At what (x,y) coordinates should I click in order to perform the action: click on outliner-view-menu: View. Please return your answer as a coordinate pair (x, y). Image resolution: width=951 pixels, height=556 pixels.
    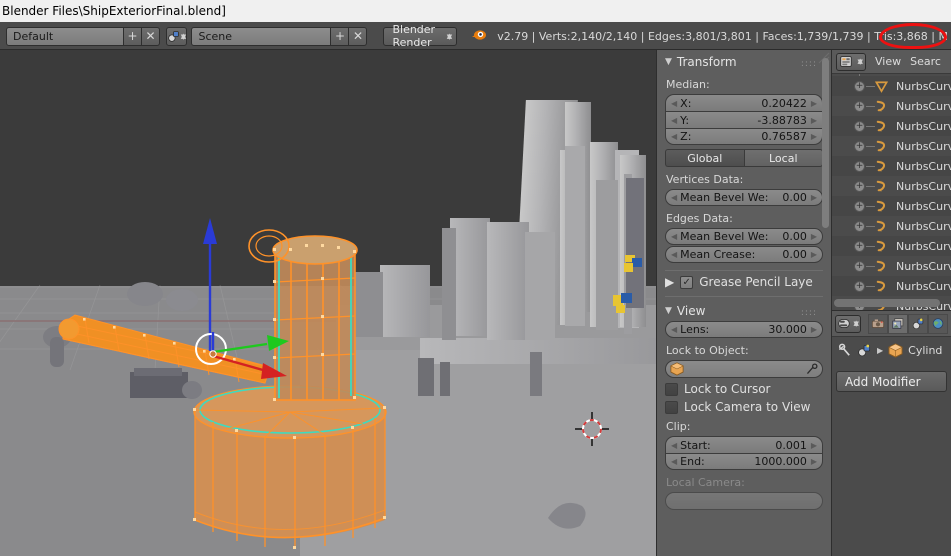
    Looking at the image, I should click on (888, 61).